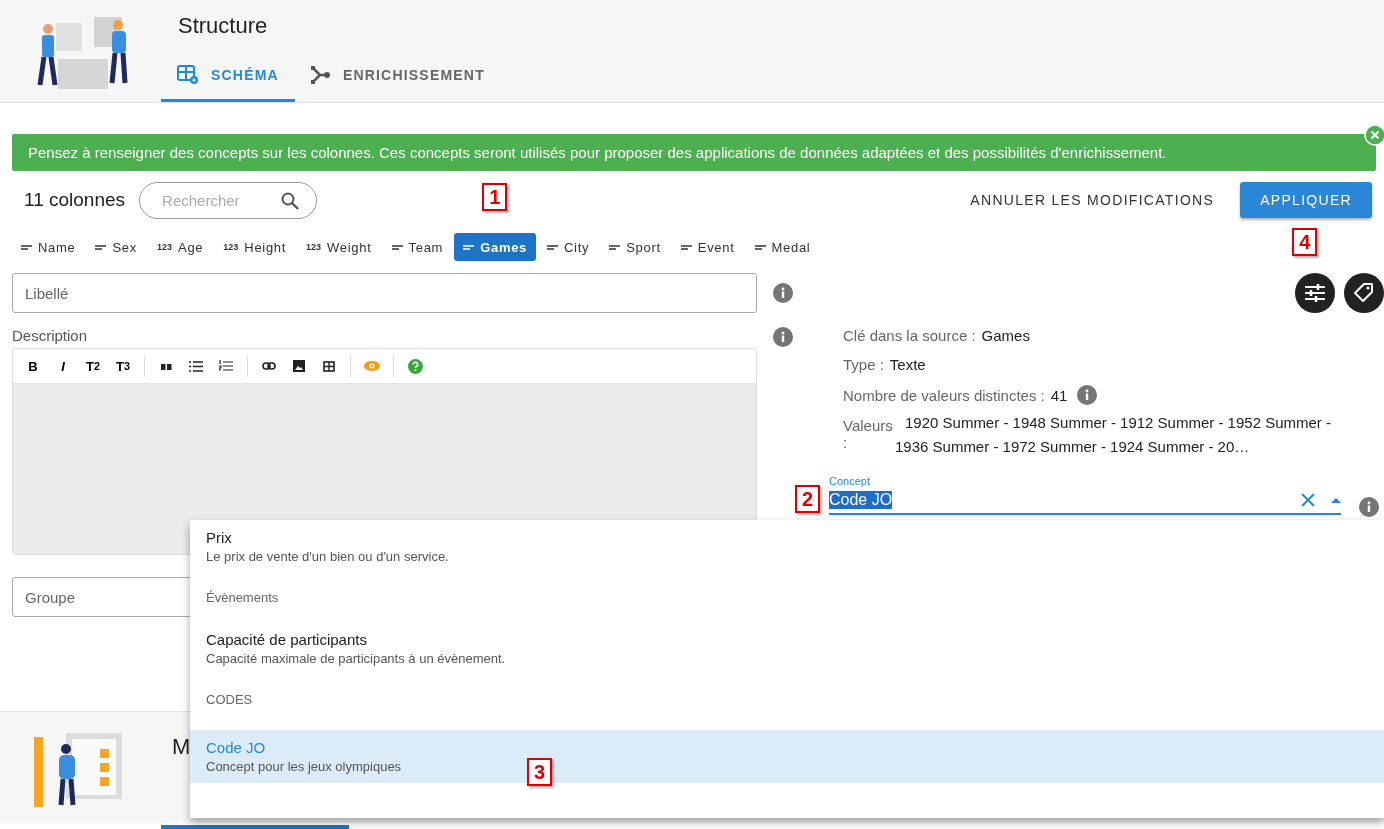  What do you see at coordinates (329, 366) in the screenshot?
I see `table-icon` at bounding box center [329, 366].